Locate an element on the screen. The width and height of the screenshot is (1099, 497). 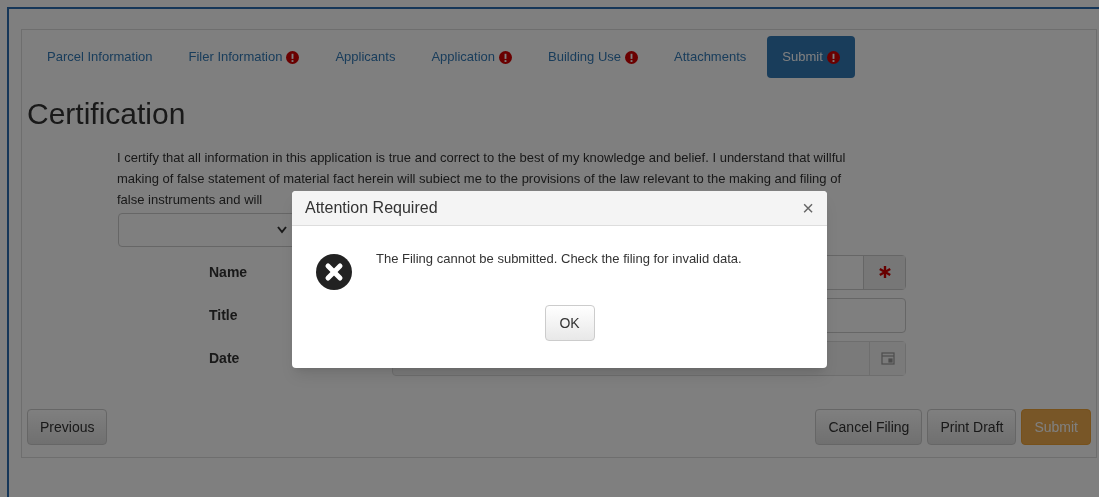
dialog-message: The Filing cannot be submitted. Check the filing for invalid data. is located at coordinates (559, 259).